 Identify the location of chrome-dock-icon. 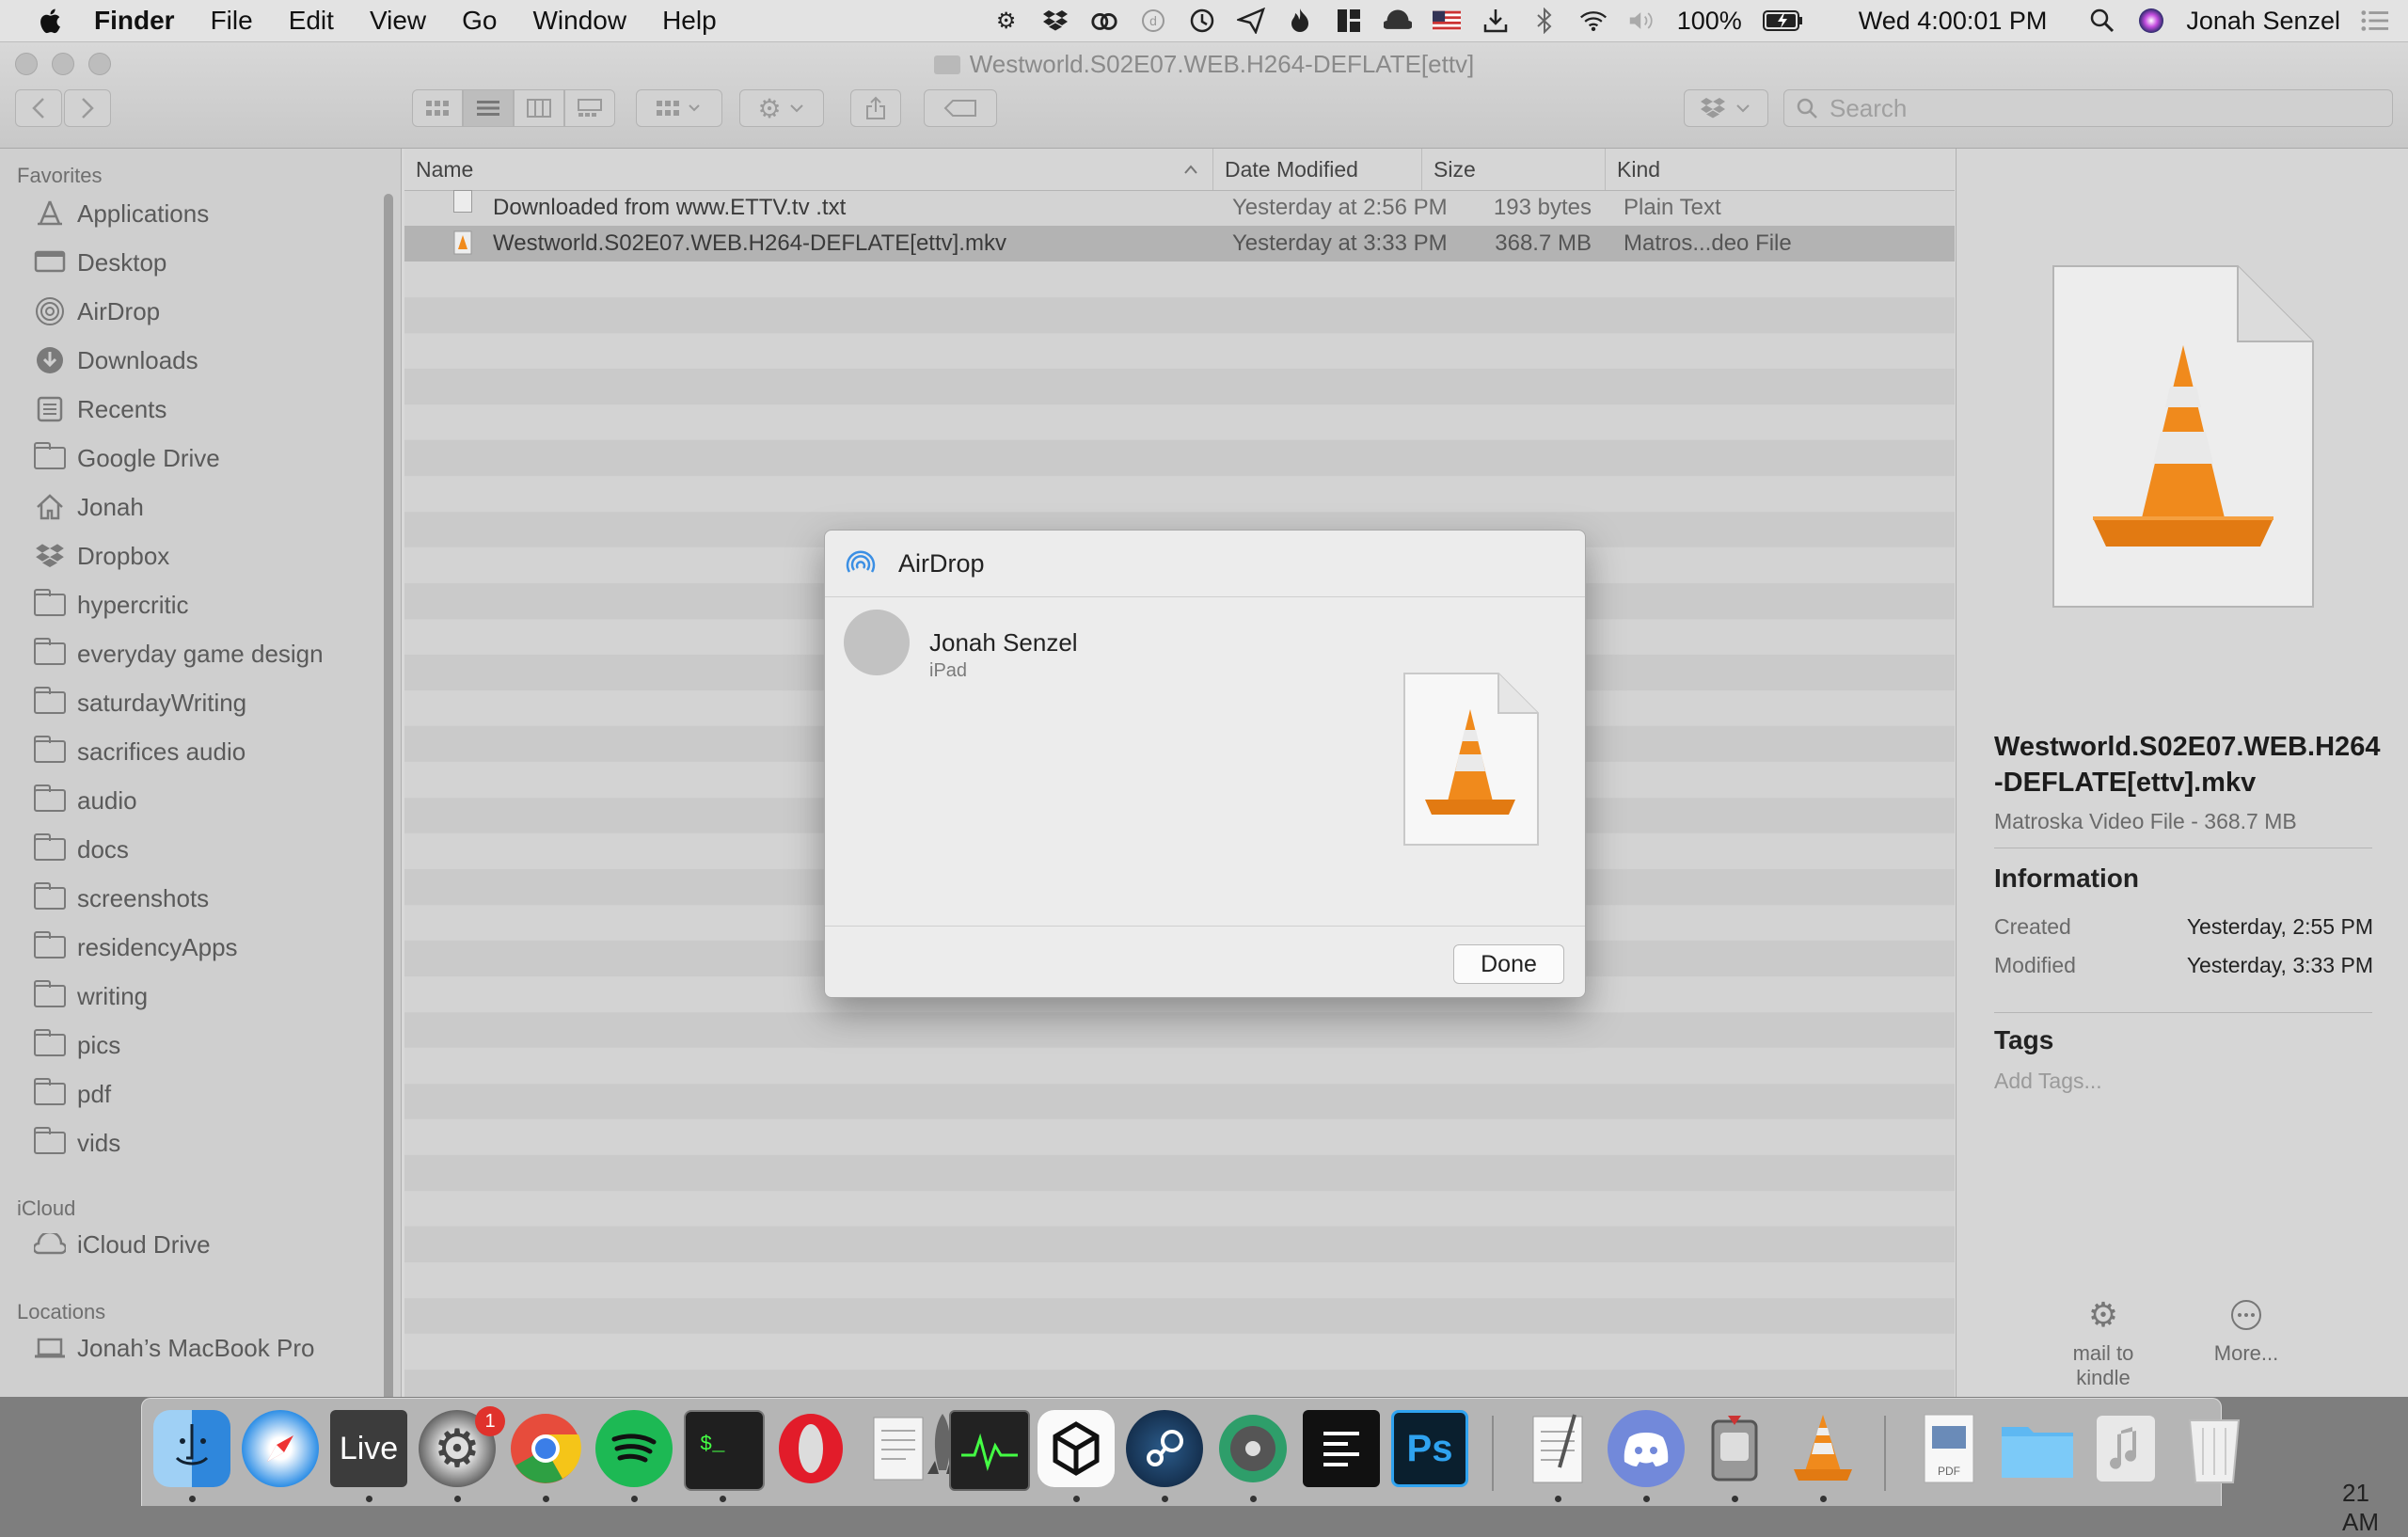
(545, 1448).